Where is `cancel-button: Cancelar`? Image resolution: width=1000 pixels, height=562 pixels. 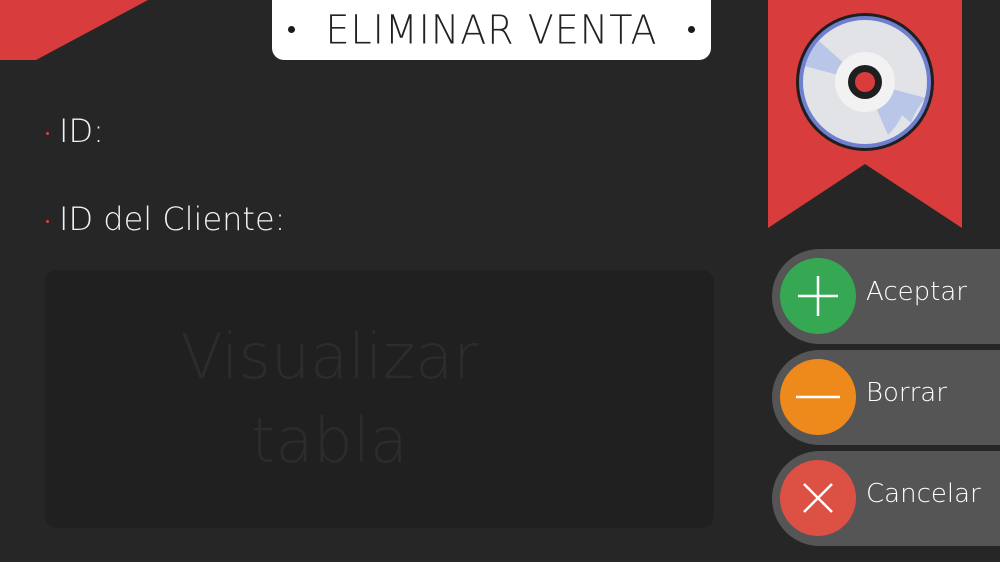
cancel-button: Cancelar is located at coordinates (886, 498).